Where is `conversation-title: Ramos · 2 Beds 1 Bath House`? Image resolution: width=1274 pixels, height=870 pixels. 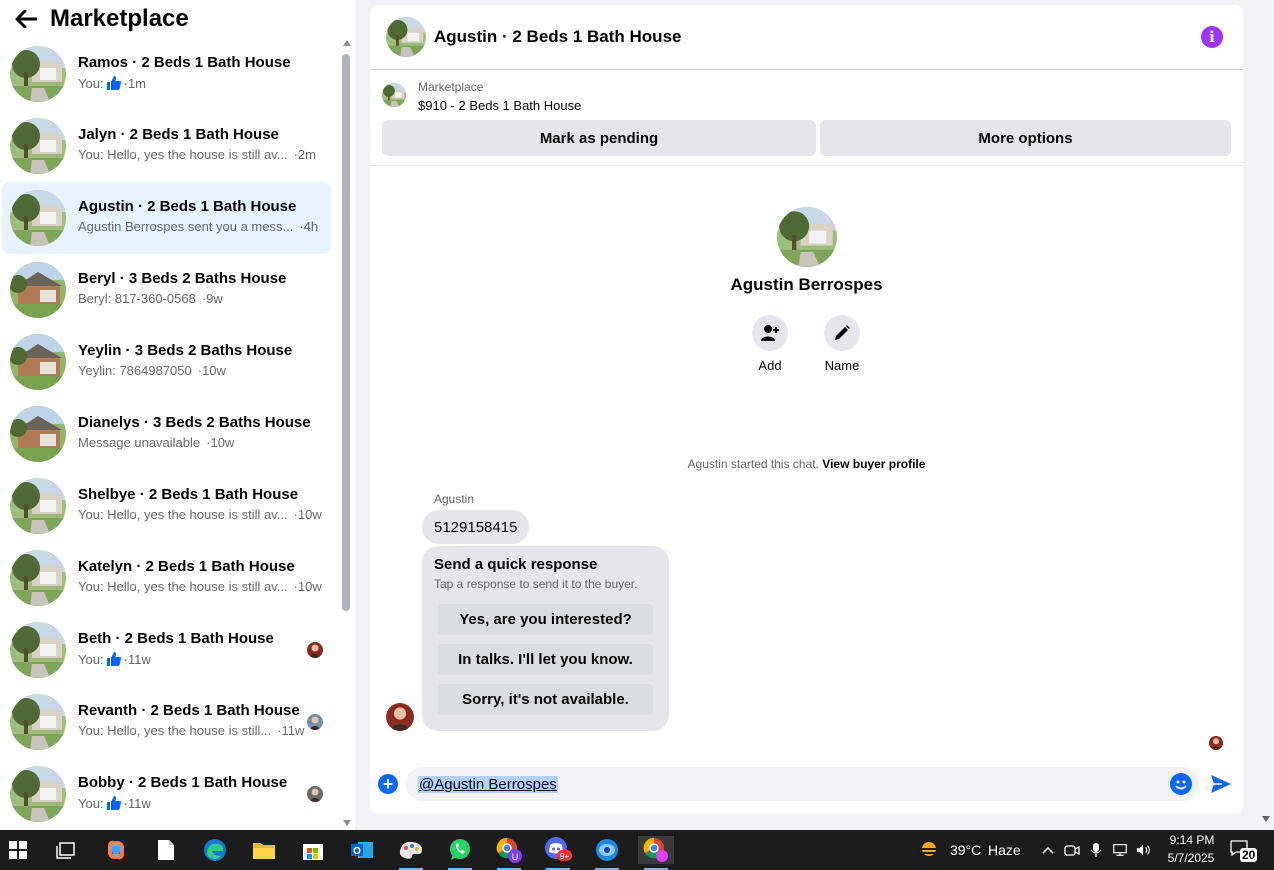
conversation-title: Ramos · 2 Beds 1 Bath House is located at coordinates (184, 62).